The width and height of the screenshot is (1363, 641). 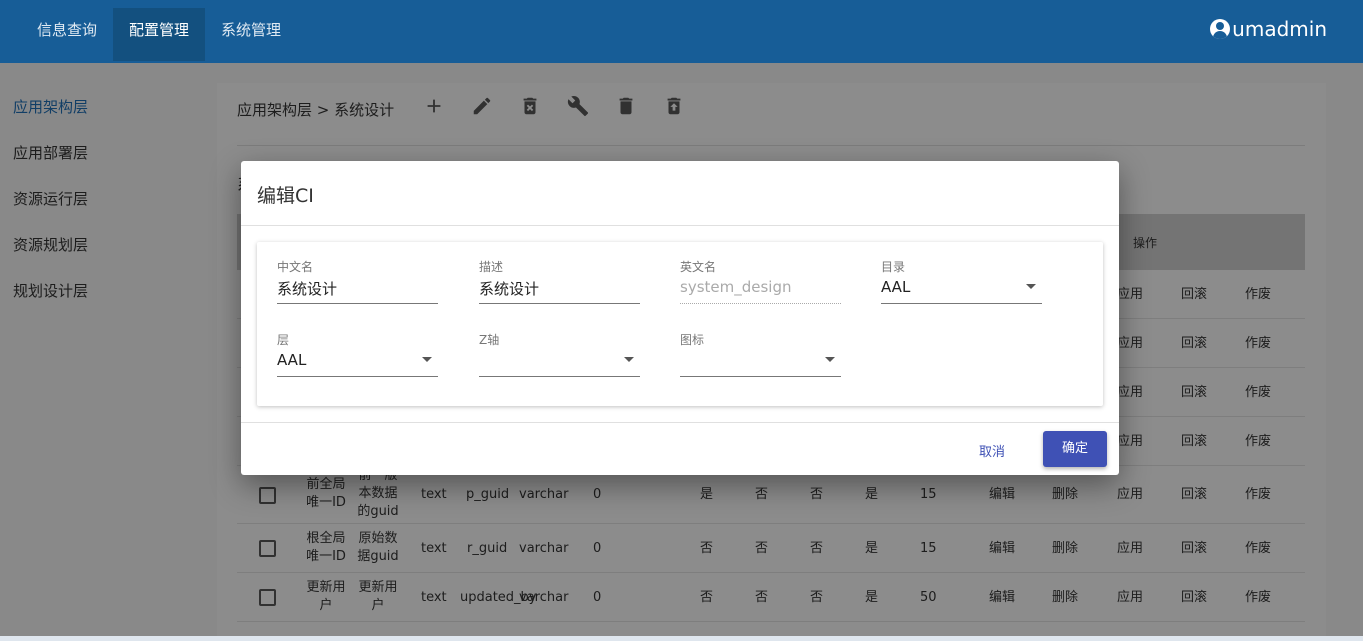 I want to click on z-axis-label: Z轴, so click(x=489, y=340).